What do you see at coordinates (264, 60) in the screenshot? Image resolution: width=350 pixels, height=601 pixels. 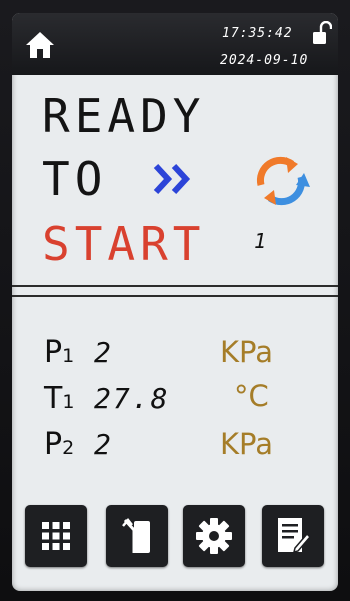 I see `clock-date: 2024-09-10` at bounding box center [264, 60].